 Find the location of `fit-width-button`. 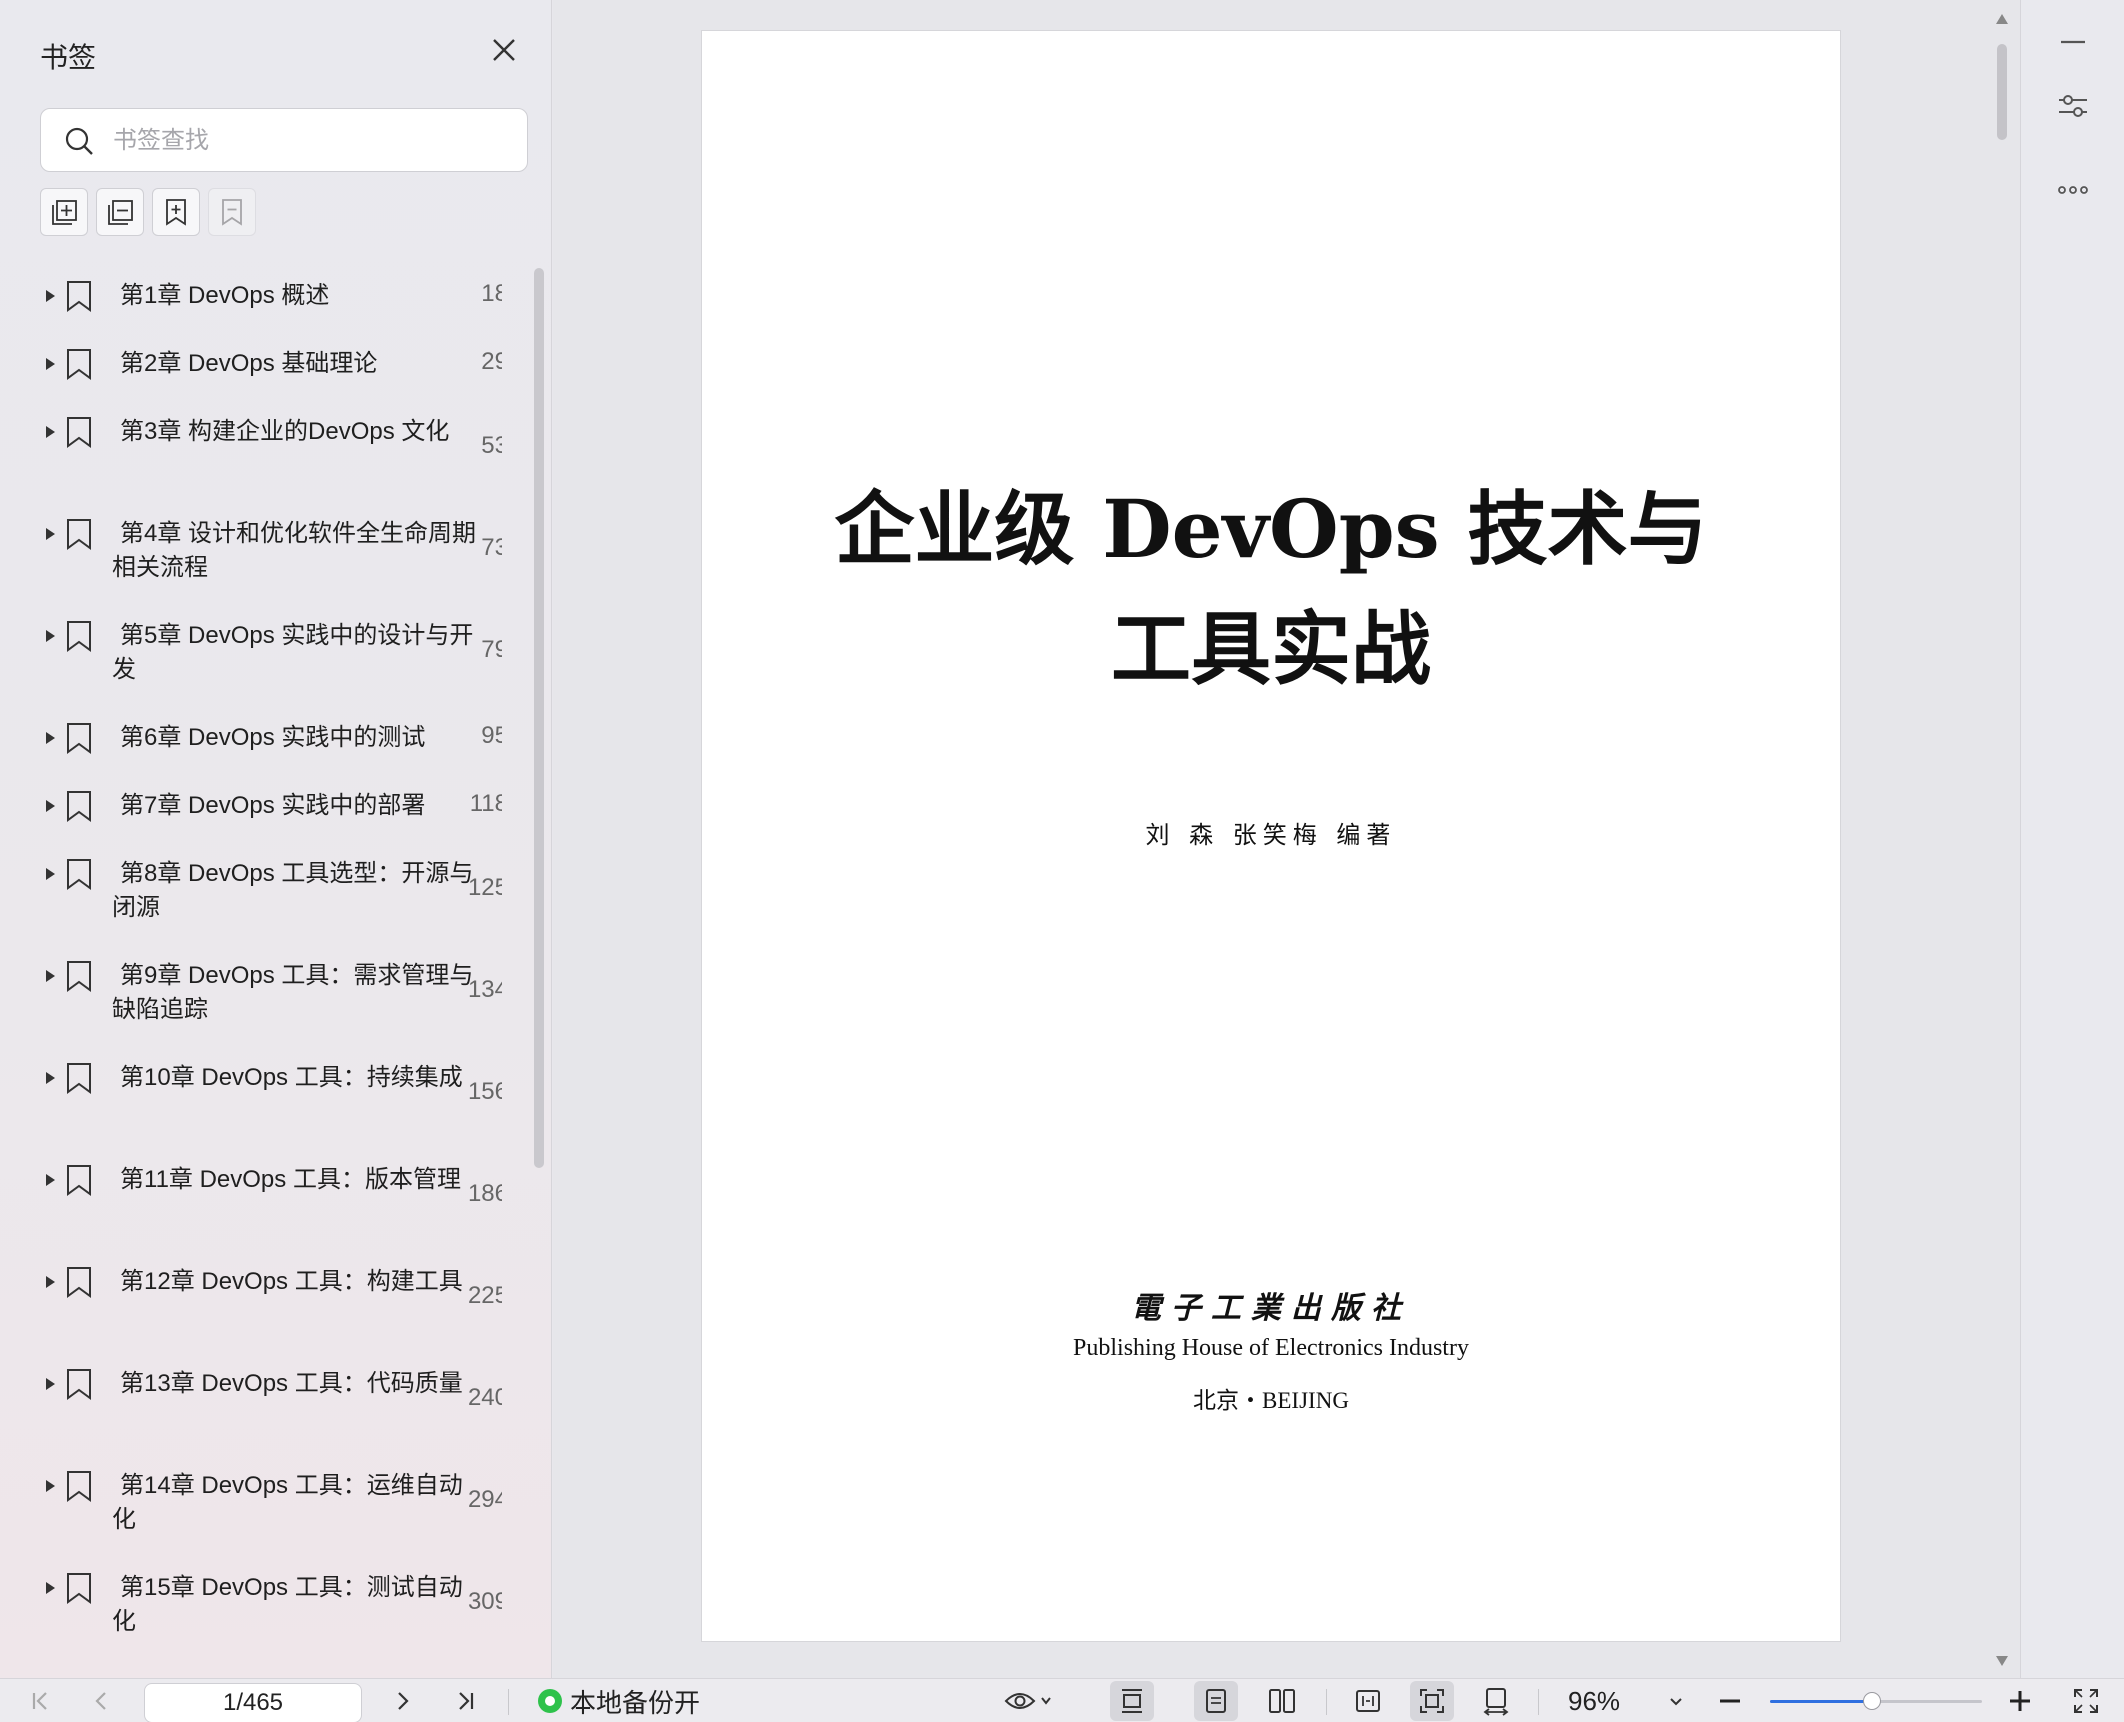

fit-width-button is located at coordinates (1368, 1701).